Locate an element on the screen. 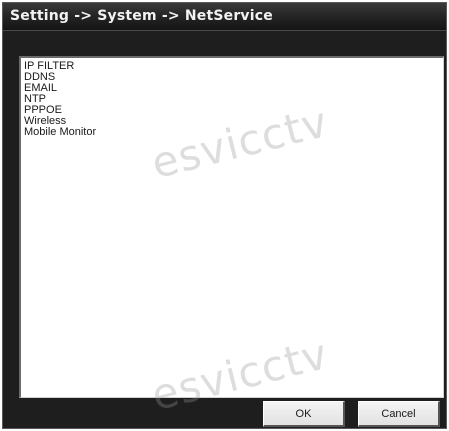 The width and height of the screenshot is (449, 431). list-item-pppoe: PPPOE is located at coordinates (233, 110).